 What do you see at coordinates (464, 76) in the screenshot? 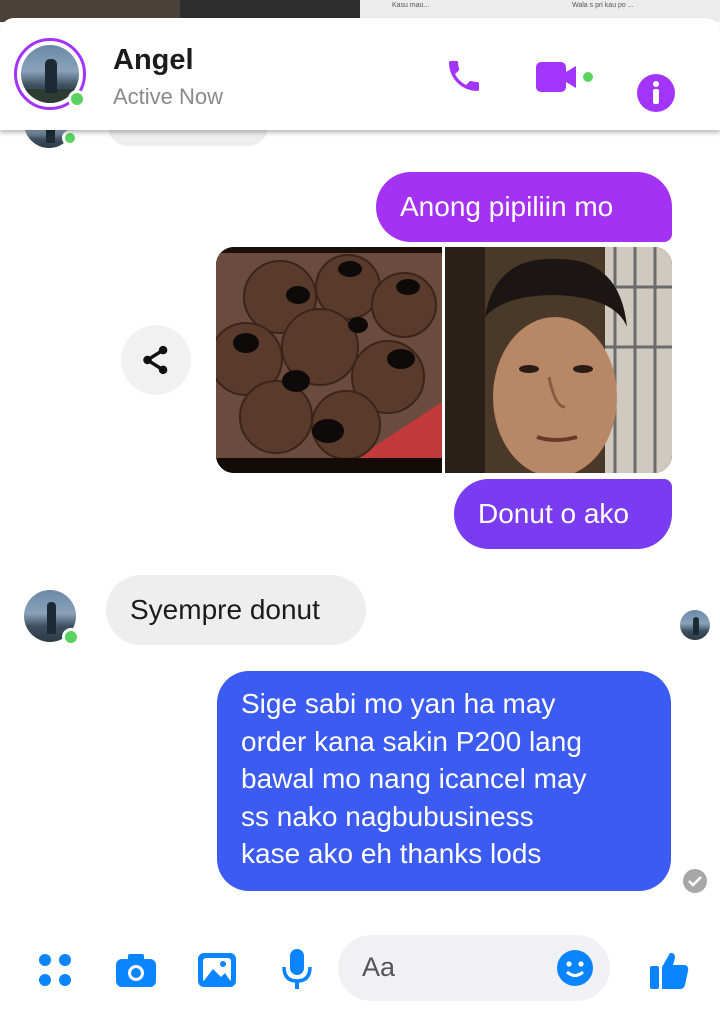
I see `phone-icon` at bounding box center [464, 76].